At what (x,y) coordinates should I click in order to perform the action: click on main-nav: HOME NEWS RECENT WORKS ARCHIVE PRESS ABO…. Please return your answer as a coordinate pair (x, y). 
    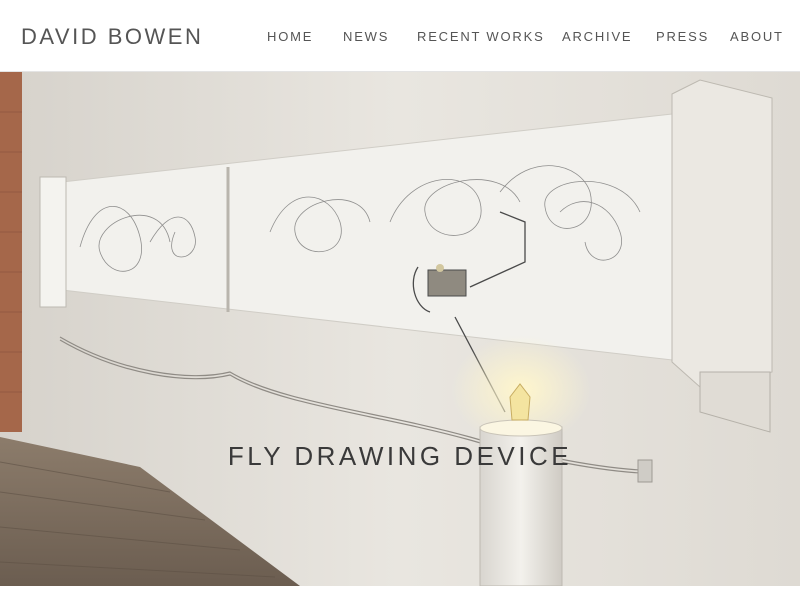
    Looking at the image, I should click on (400, 37).